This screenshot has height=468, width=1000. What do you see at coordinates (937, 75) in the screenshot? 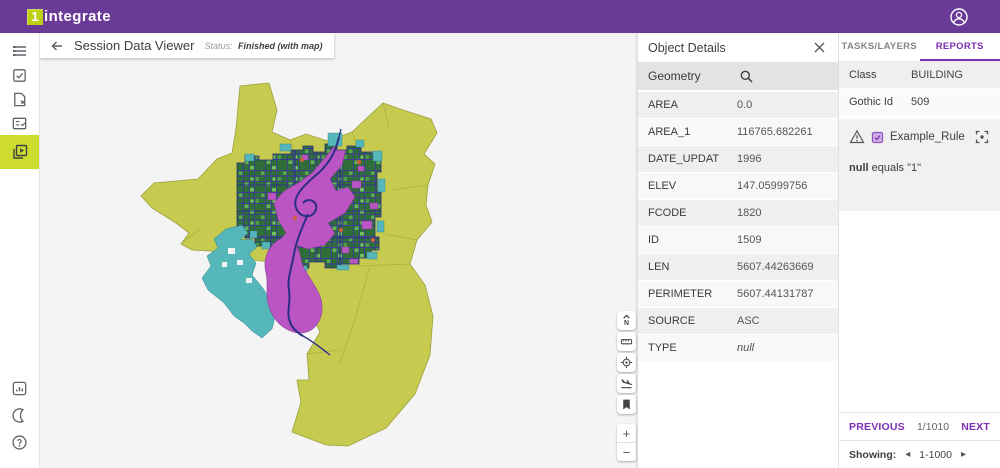
I see `property-value: BUILDING` at bounding box center [937, 75].